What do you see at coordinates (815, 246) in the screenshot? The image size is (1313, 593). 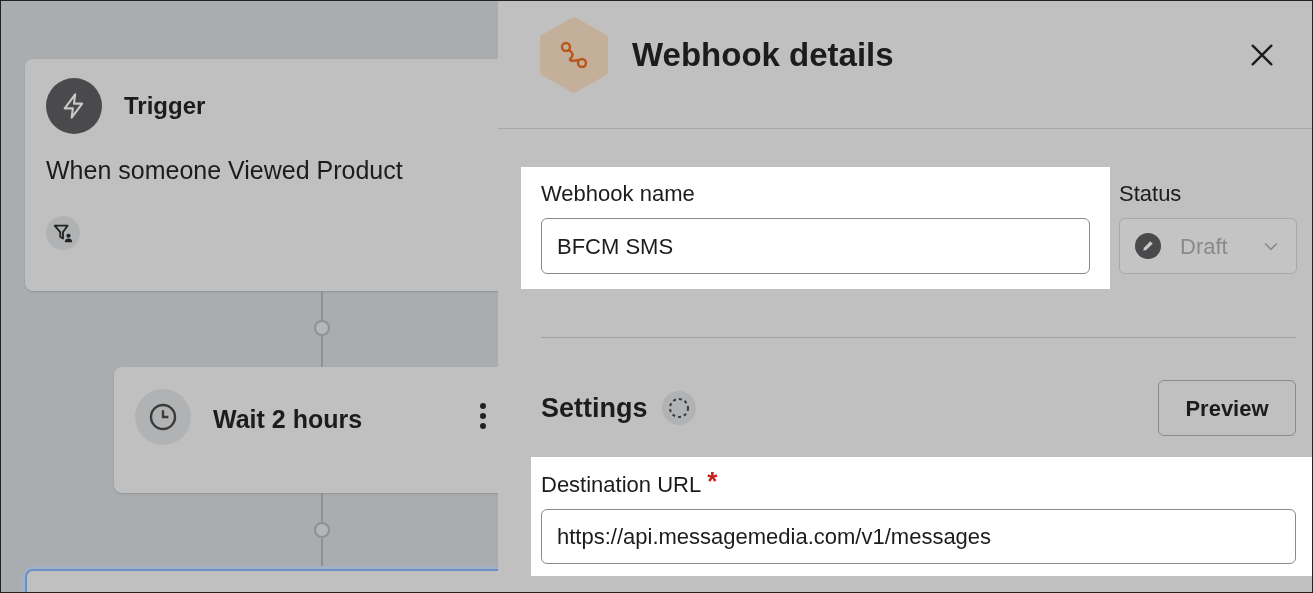 I see `webhook-name-field: BFCM SMS` at bounding box center [815, 246].